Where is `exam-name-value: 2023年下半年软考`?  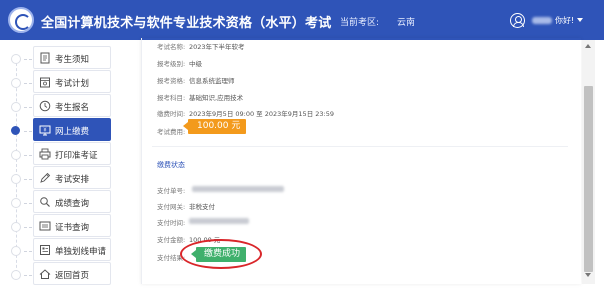 exam-name-value: 2023年下半年软考 is located at coordinates (217, 47).